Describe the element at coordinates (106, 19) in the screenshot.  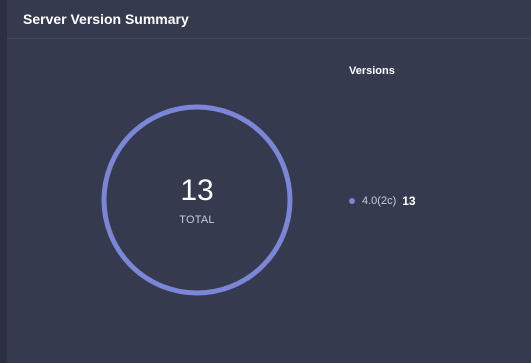
I see `card-title: Server Version Summary` at that location.